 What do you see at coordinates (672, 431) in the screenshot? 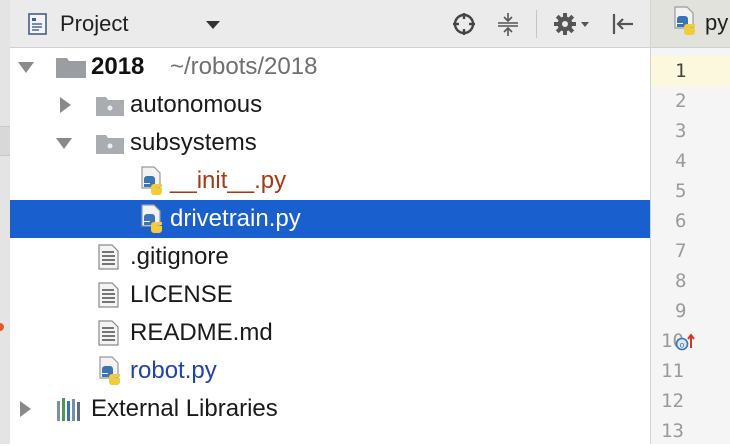
I see `line-number: 13` at bounding box center [672, 431].